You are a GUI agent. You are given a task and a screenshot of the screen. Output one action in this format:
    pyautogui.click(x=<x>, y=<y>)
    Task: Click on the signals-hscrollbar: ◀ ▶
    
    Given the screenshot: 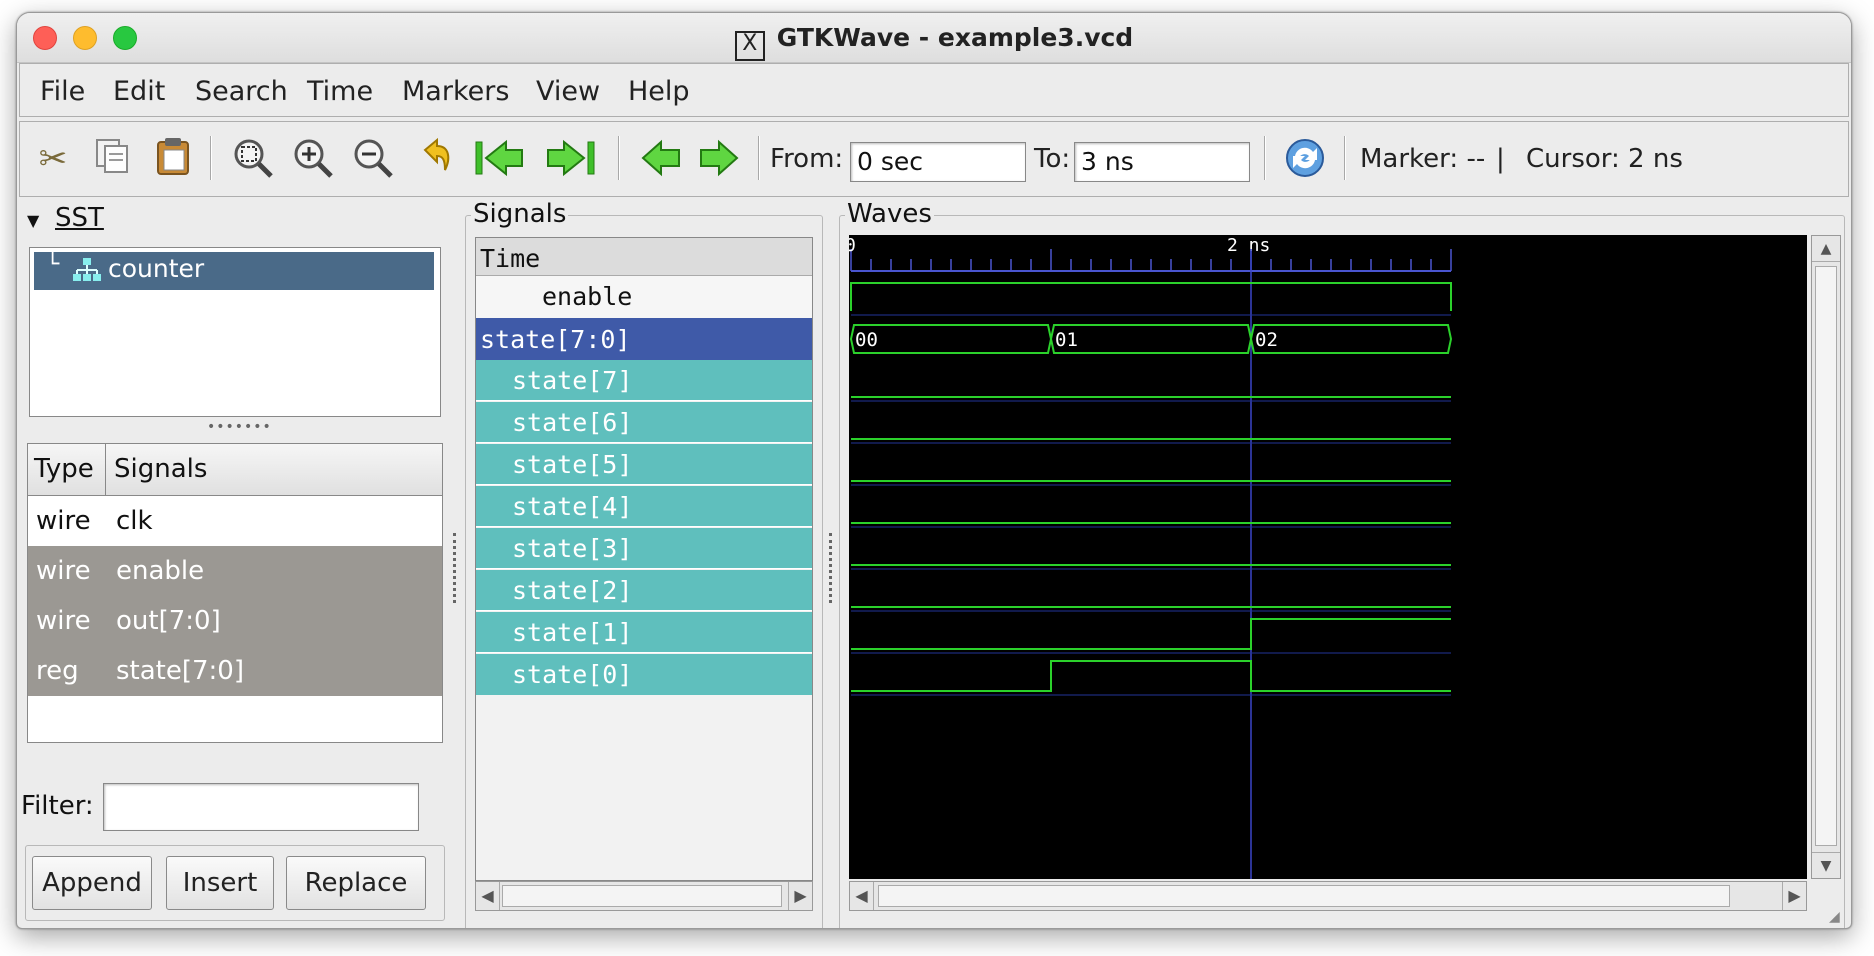 What is the action you would take?
    pyautogui.click(x=644, y=896)
    